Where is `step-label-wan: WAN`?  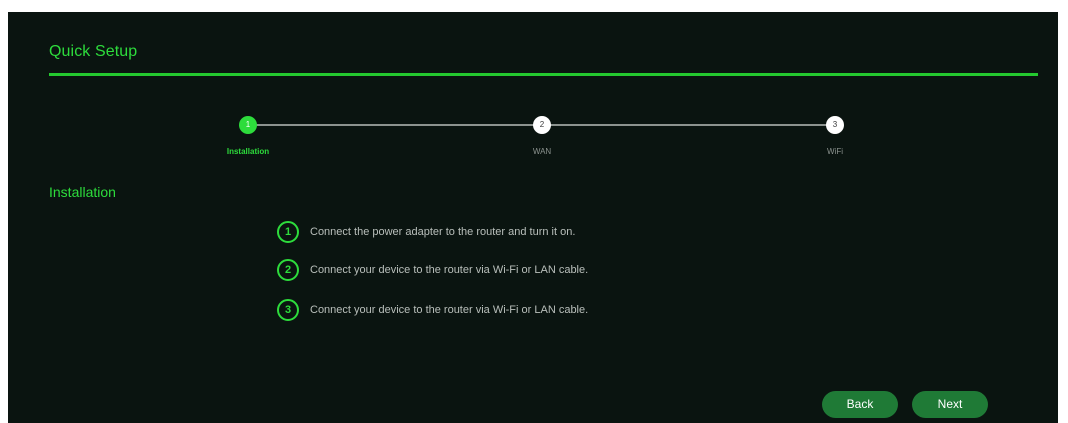 step-label-wan: WAN is located at coordinates (542, 151).